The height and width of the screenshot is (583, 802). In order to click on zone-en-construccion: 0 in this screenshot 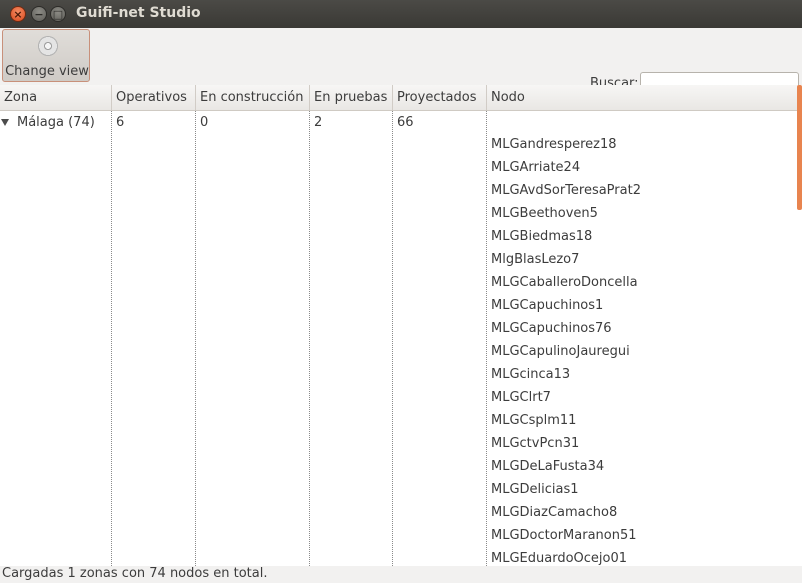, I will do `click(204, 122)`.